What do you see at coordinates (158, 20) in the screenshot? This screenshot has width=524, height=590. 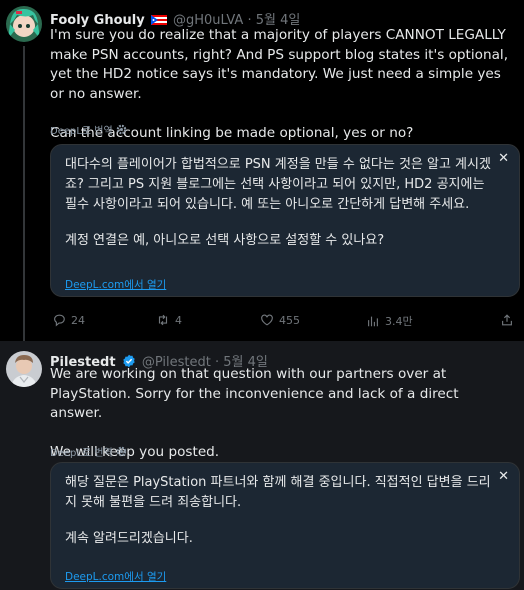 I see `puerto-rico-flag-icon` at bounding box center [158, 20].